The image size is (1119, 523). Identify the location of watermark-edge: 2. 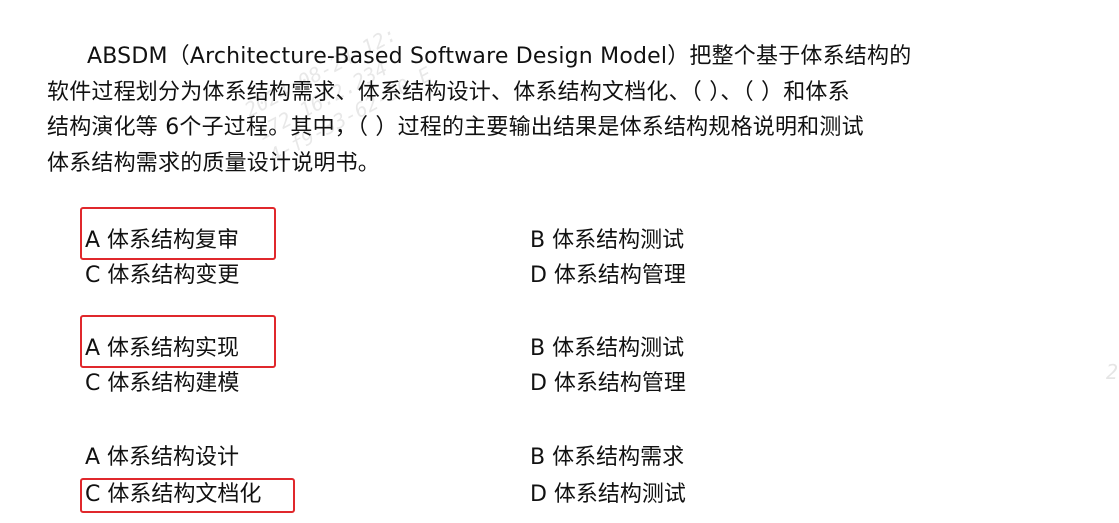
(1112, 372).